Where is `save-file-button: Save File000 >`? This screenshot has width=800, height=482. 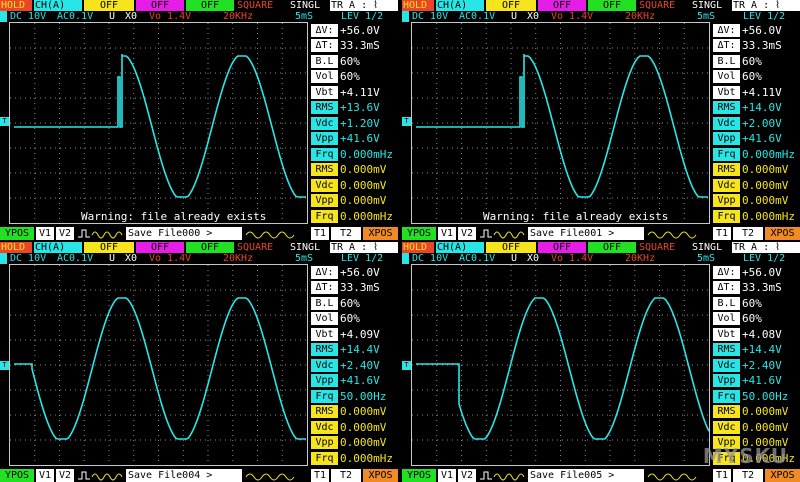
save-file-button: Save File000 > is located at coordinates (184, 233).